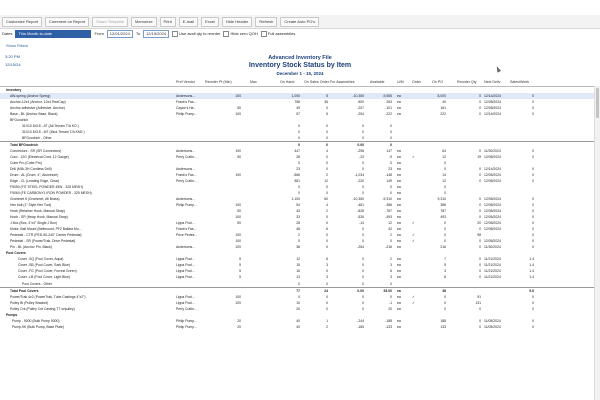  What do you see at coordinates (416, 82) in the screenshot?
I see `column-header: Order` at bounding box center [416, 82].